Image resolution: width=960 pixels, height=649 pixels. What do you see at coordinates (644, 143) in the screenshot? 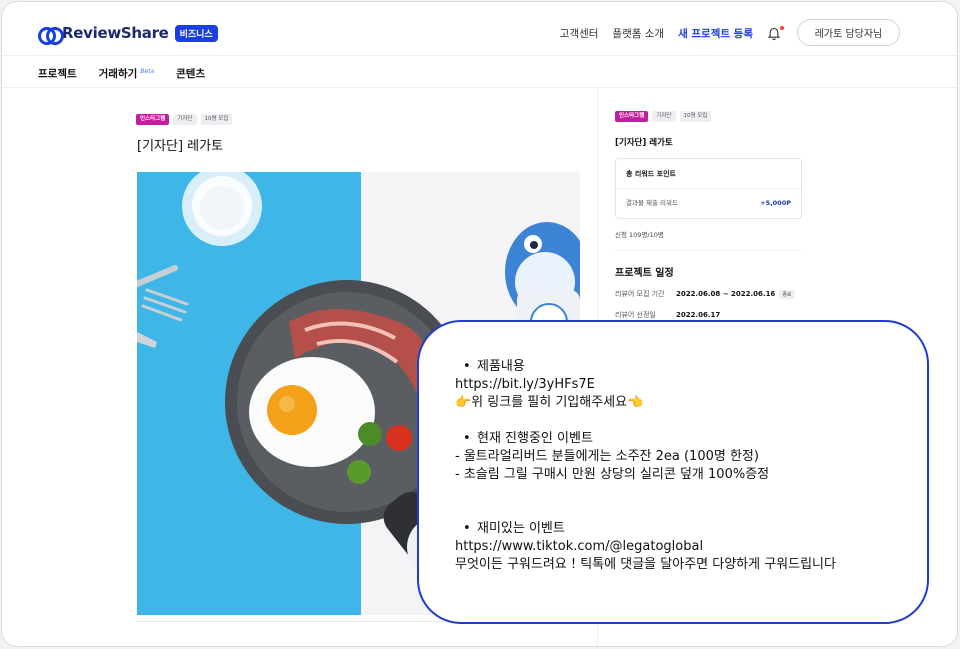
I see `panel-title: [기자단] 레가토` at bounding box center [644, 143].